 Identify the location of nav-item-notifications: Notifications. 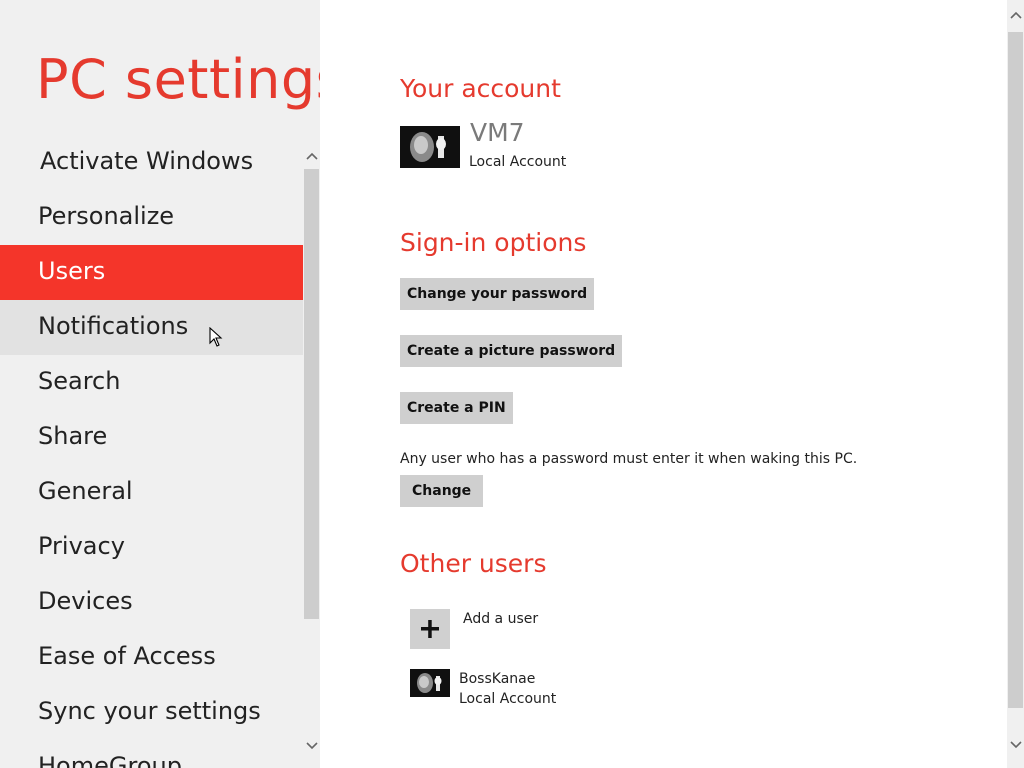
(151, 327).